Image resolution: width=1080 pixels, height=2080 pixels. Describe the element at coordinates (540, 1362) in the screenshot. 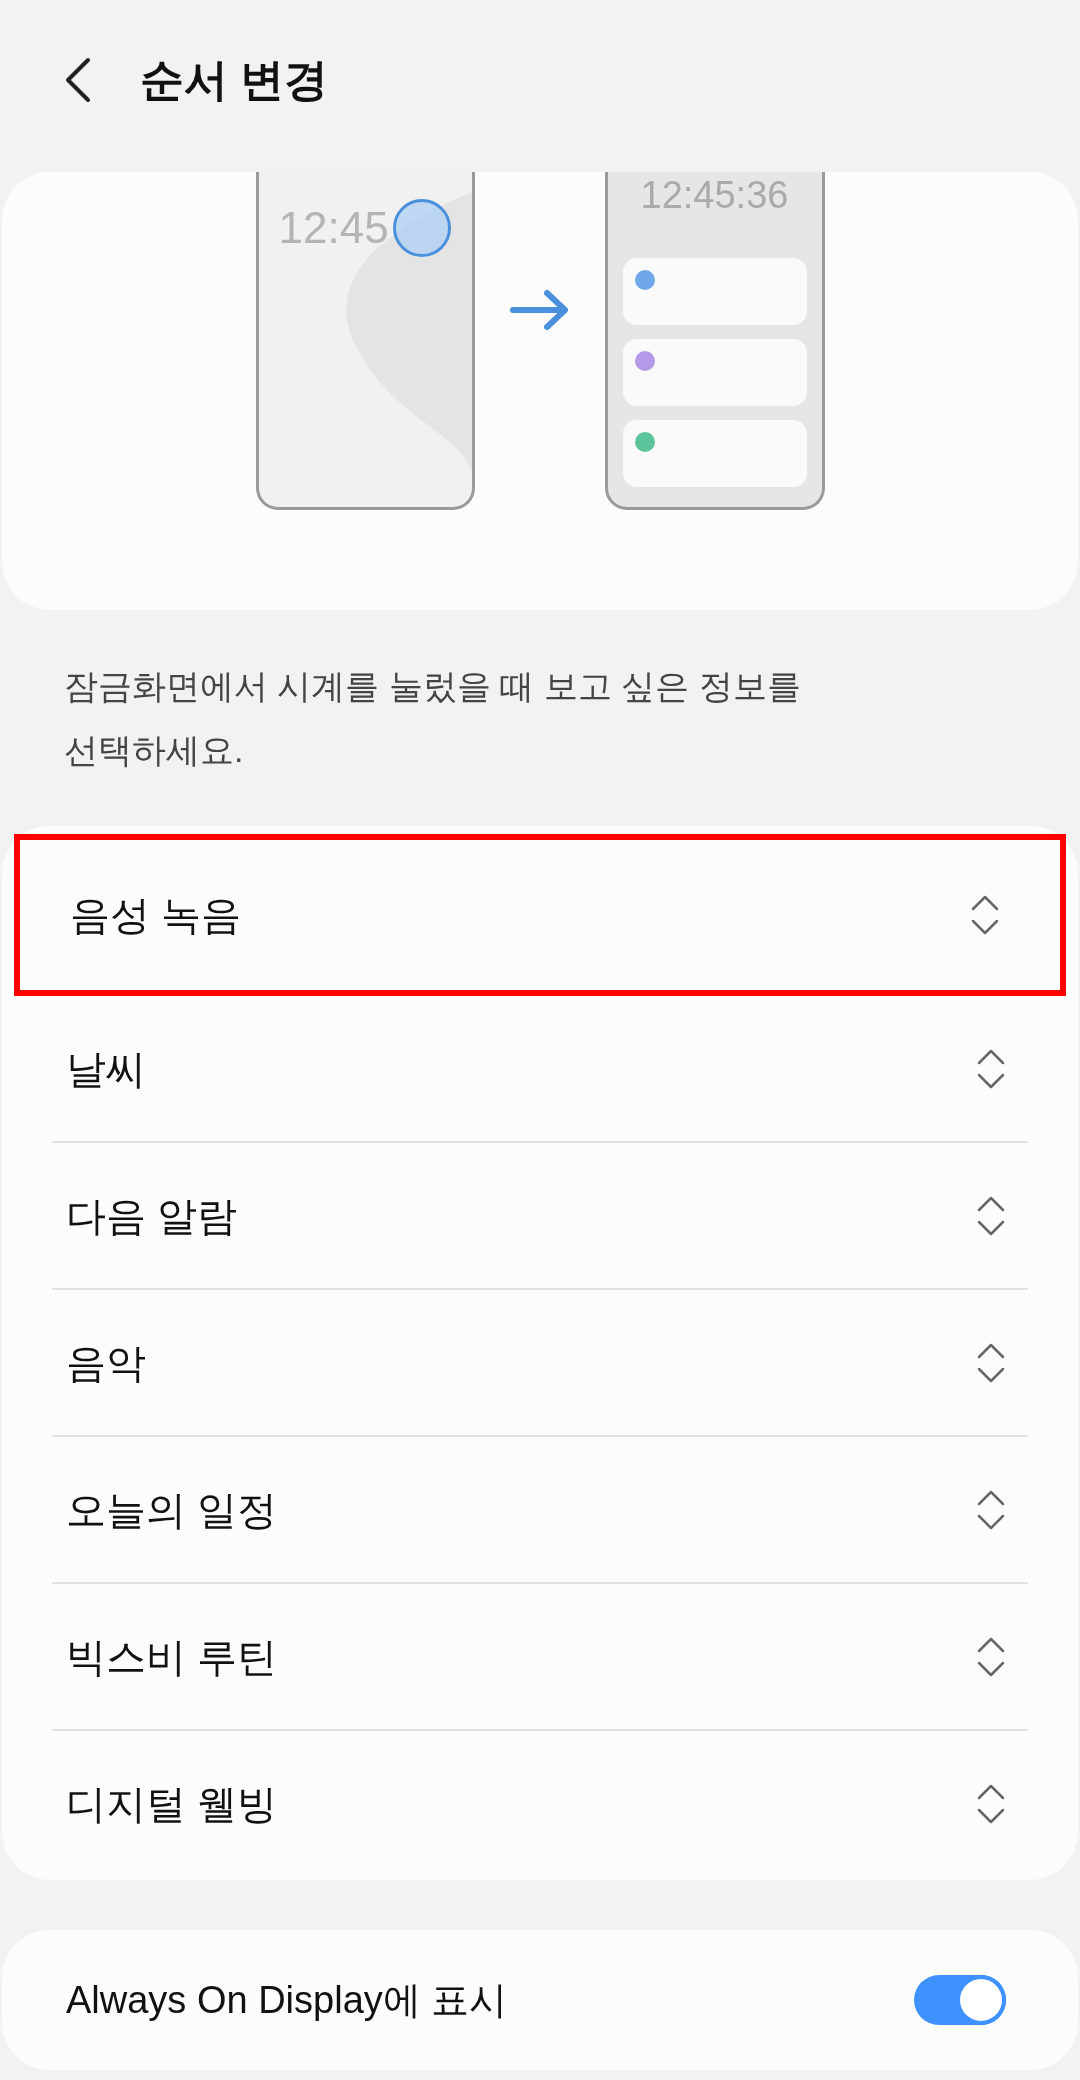

I see `list-item: 음악` at that location.